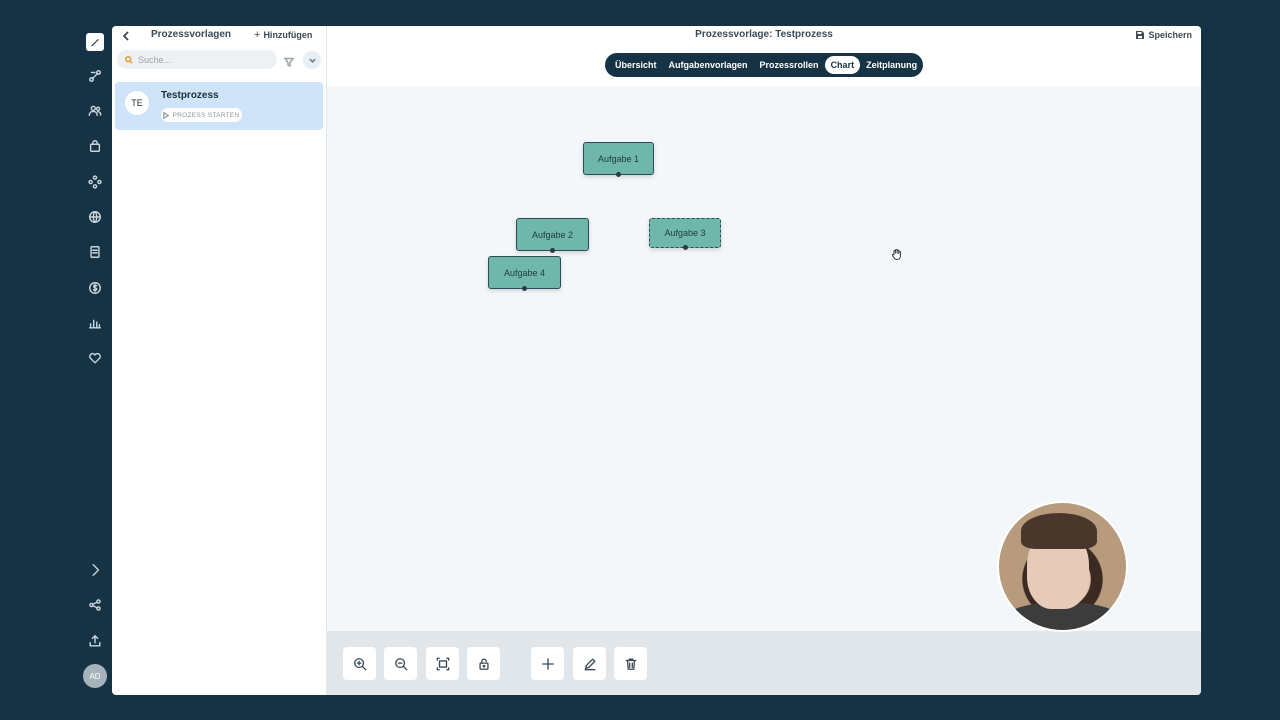 Image resolution: width=1280 pixels, height=720 pixels. Describe the element at coordinates (897, 254) in the screenshot. I see `hand-cursor-icon` at that location.